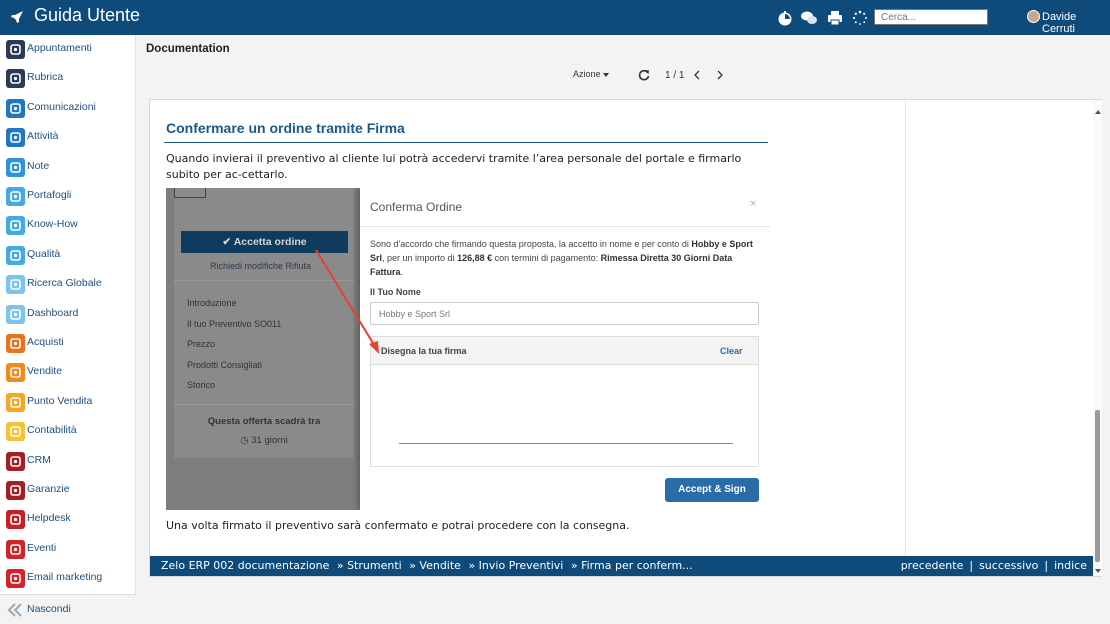 This screenshot has height=624, width=1110. What do you see at coordinates (68, 167) in the screenshot?
I see `sidebar-item-note: Note` at bounding box center [68, 167].